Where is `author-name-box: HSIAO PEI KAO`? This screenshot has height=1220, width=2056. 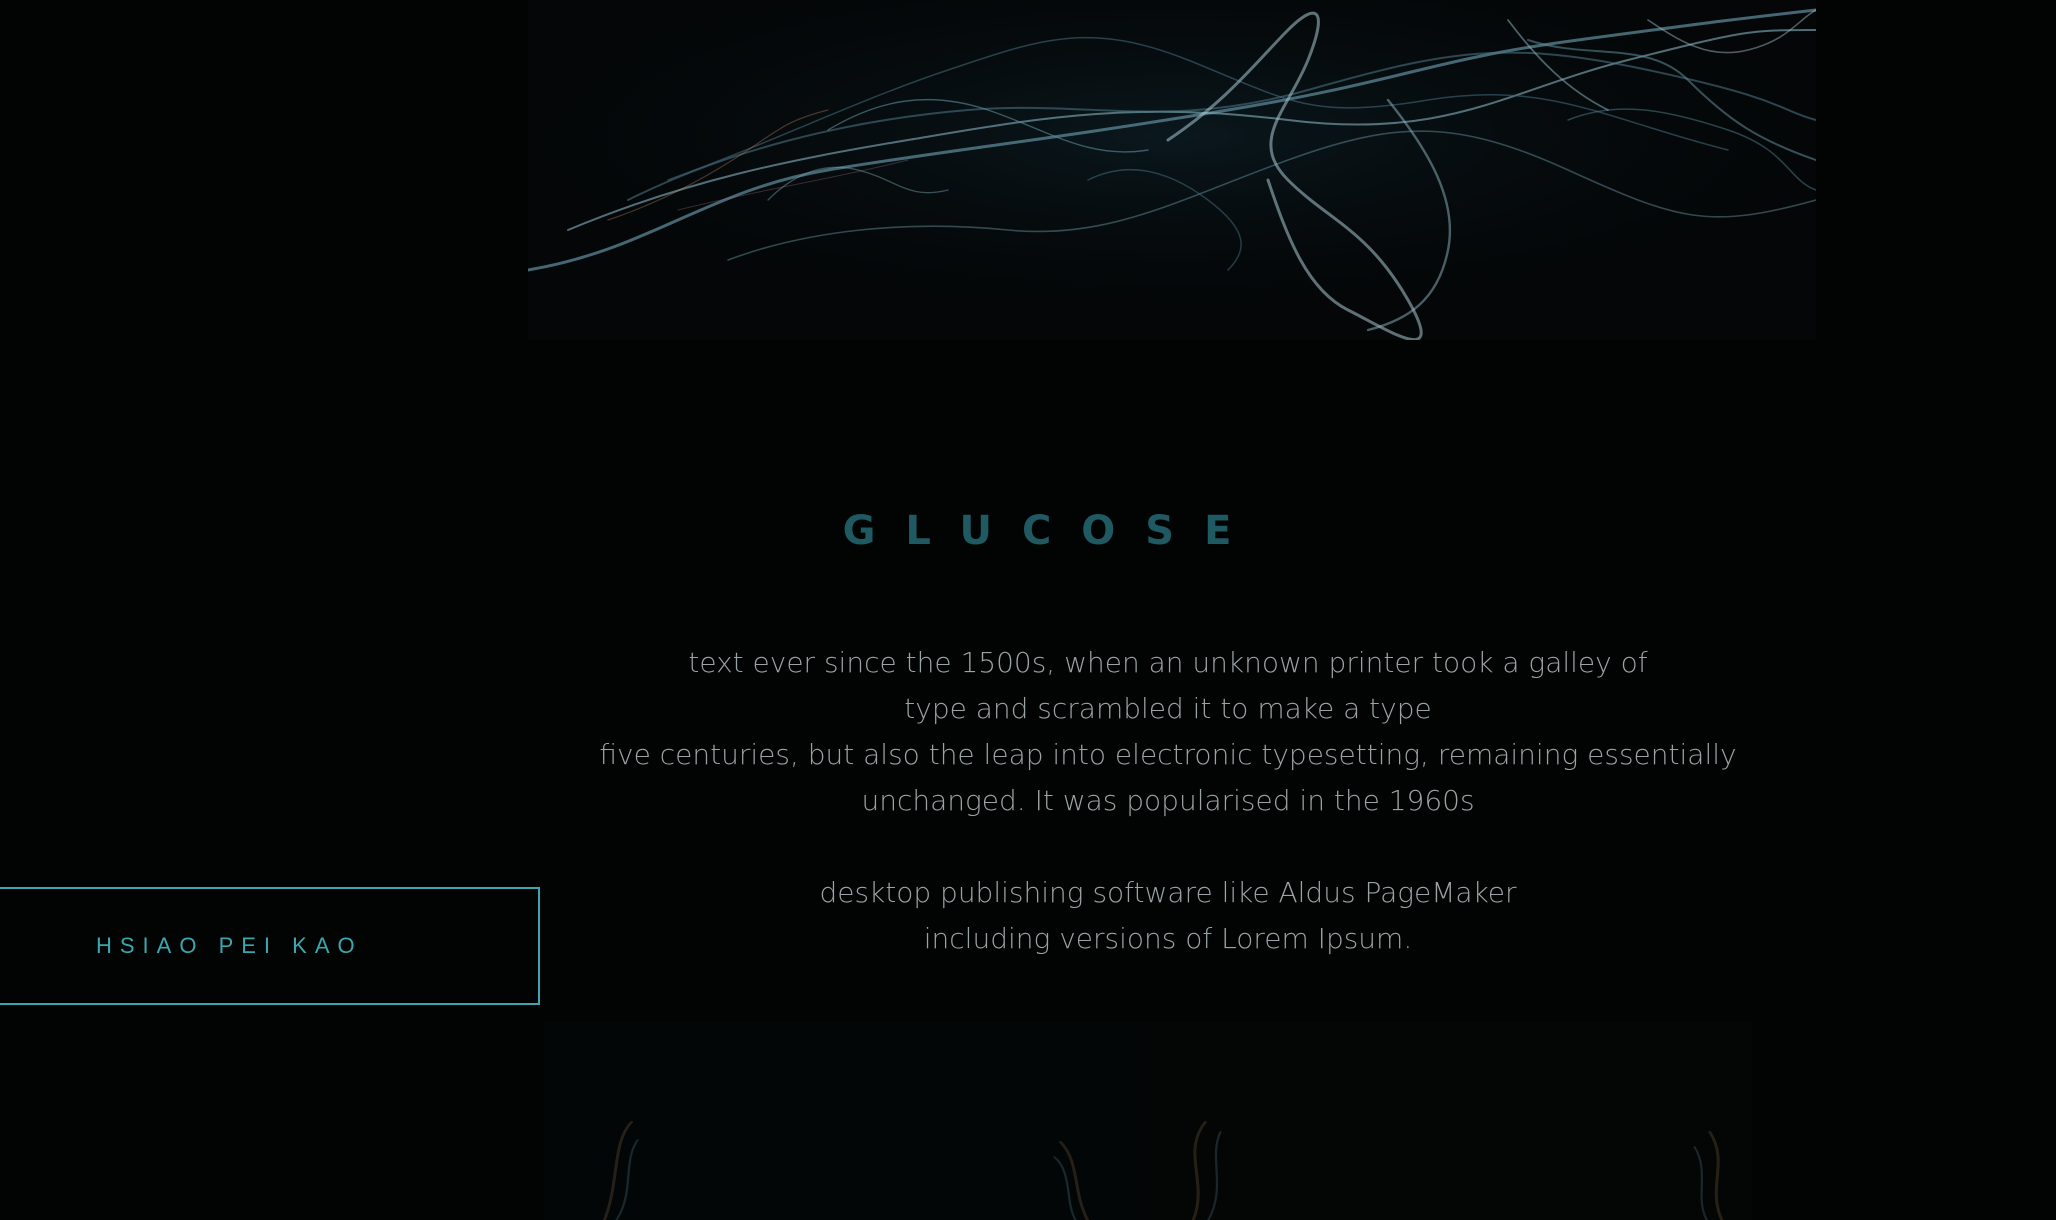
author-name-box: HSIAO PEI KAO is located at coordinates (270, 946).